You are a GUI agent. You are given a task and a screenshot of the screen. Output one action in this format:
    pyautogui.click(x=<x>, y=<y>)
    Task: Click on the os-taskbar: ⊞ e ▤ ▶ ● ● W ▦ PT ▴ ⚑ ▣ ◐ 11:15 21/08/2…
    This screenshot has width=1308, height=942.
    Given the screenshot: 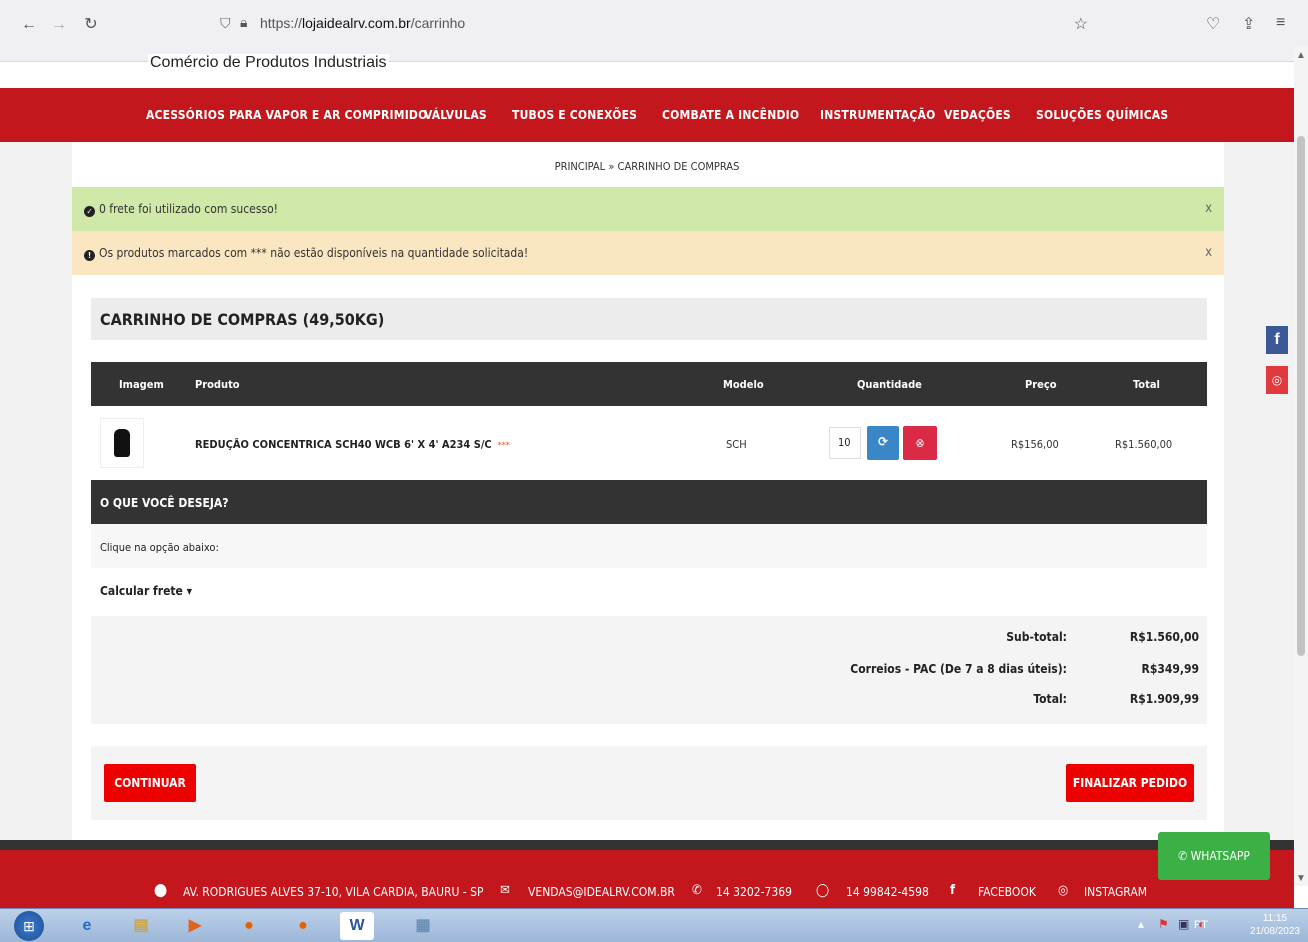 What is the action you would take?
    pyautogui.click(x=654, y=925)
    